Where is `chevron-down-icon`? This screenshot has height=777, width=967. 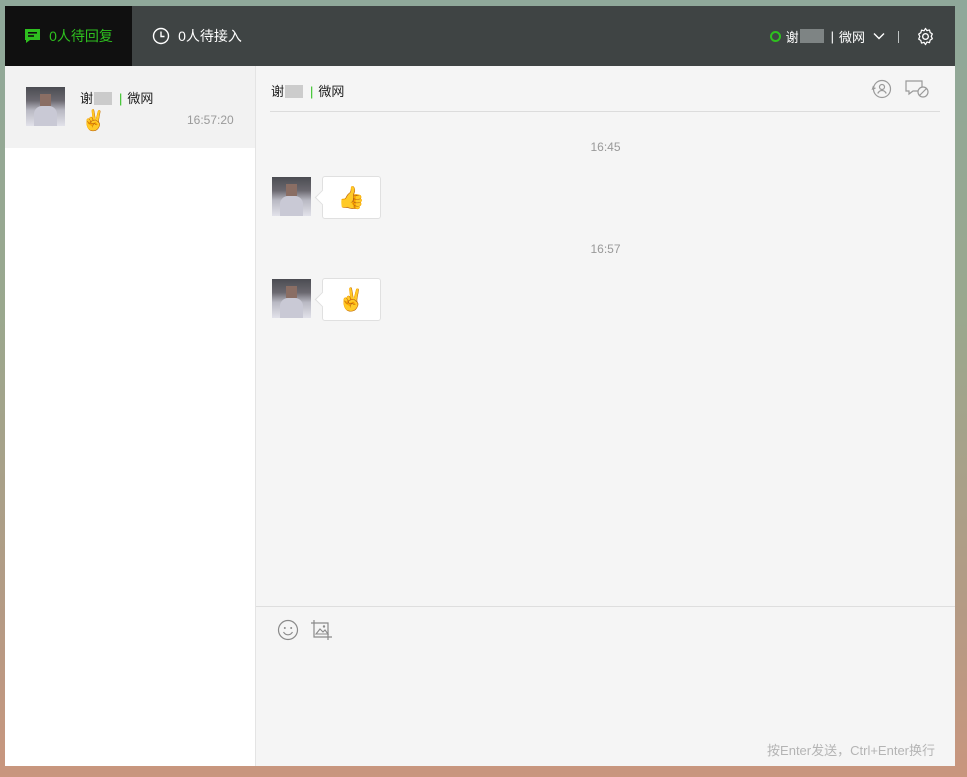
chevron-down-icon is located at coordinates (879, 36).